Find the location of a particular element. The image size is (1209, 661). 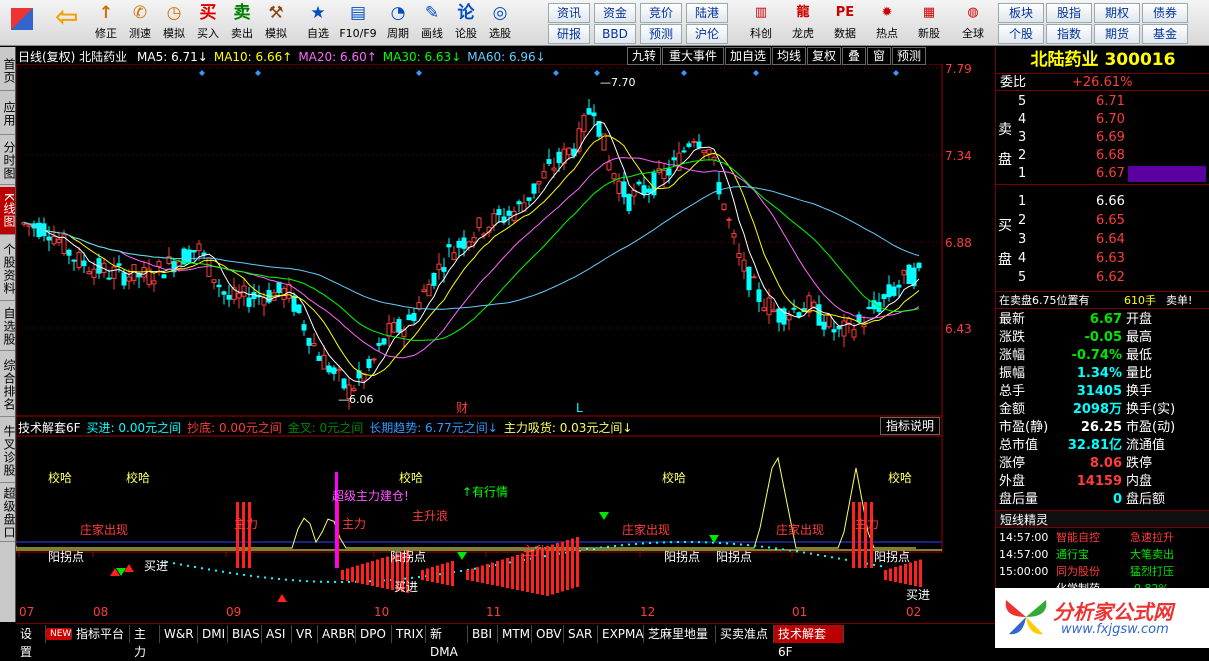

sidebar-tab-8: 超级盘口 is located at coordinates (8, 513).